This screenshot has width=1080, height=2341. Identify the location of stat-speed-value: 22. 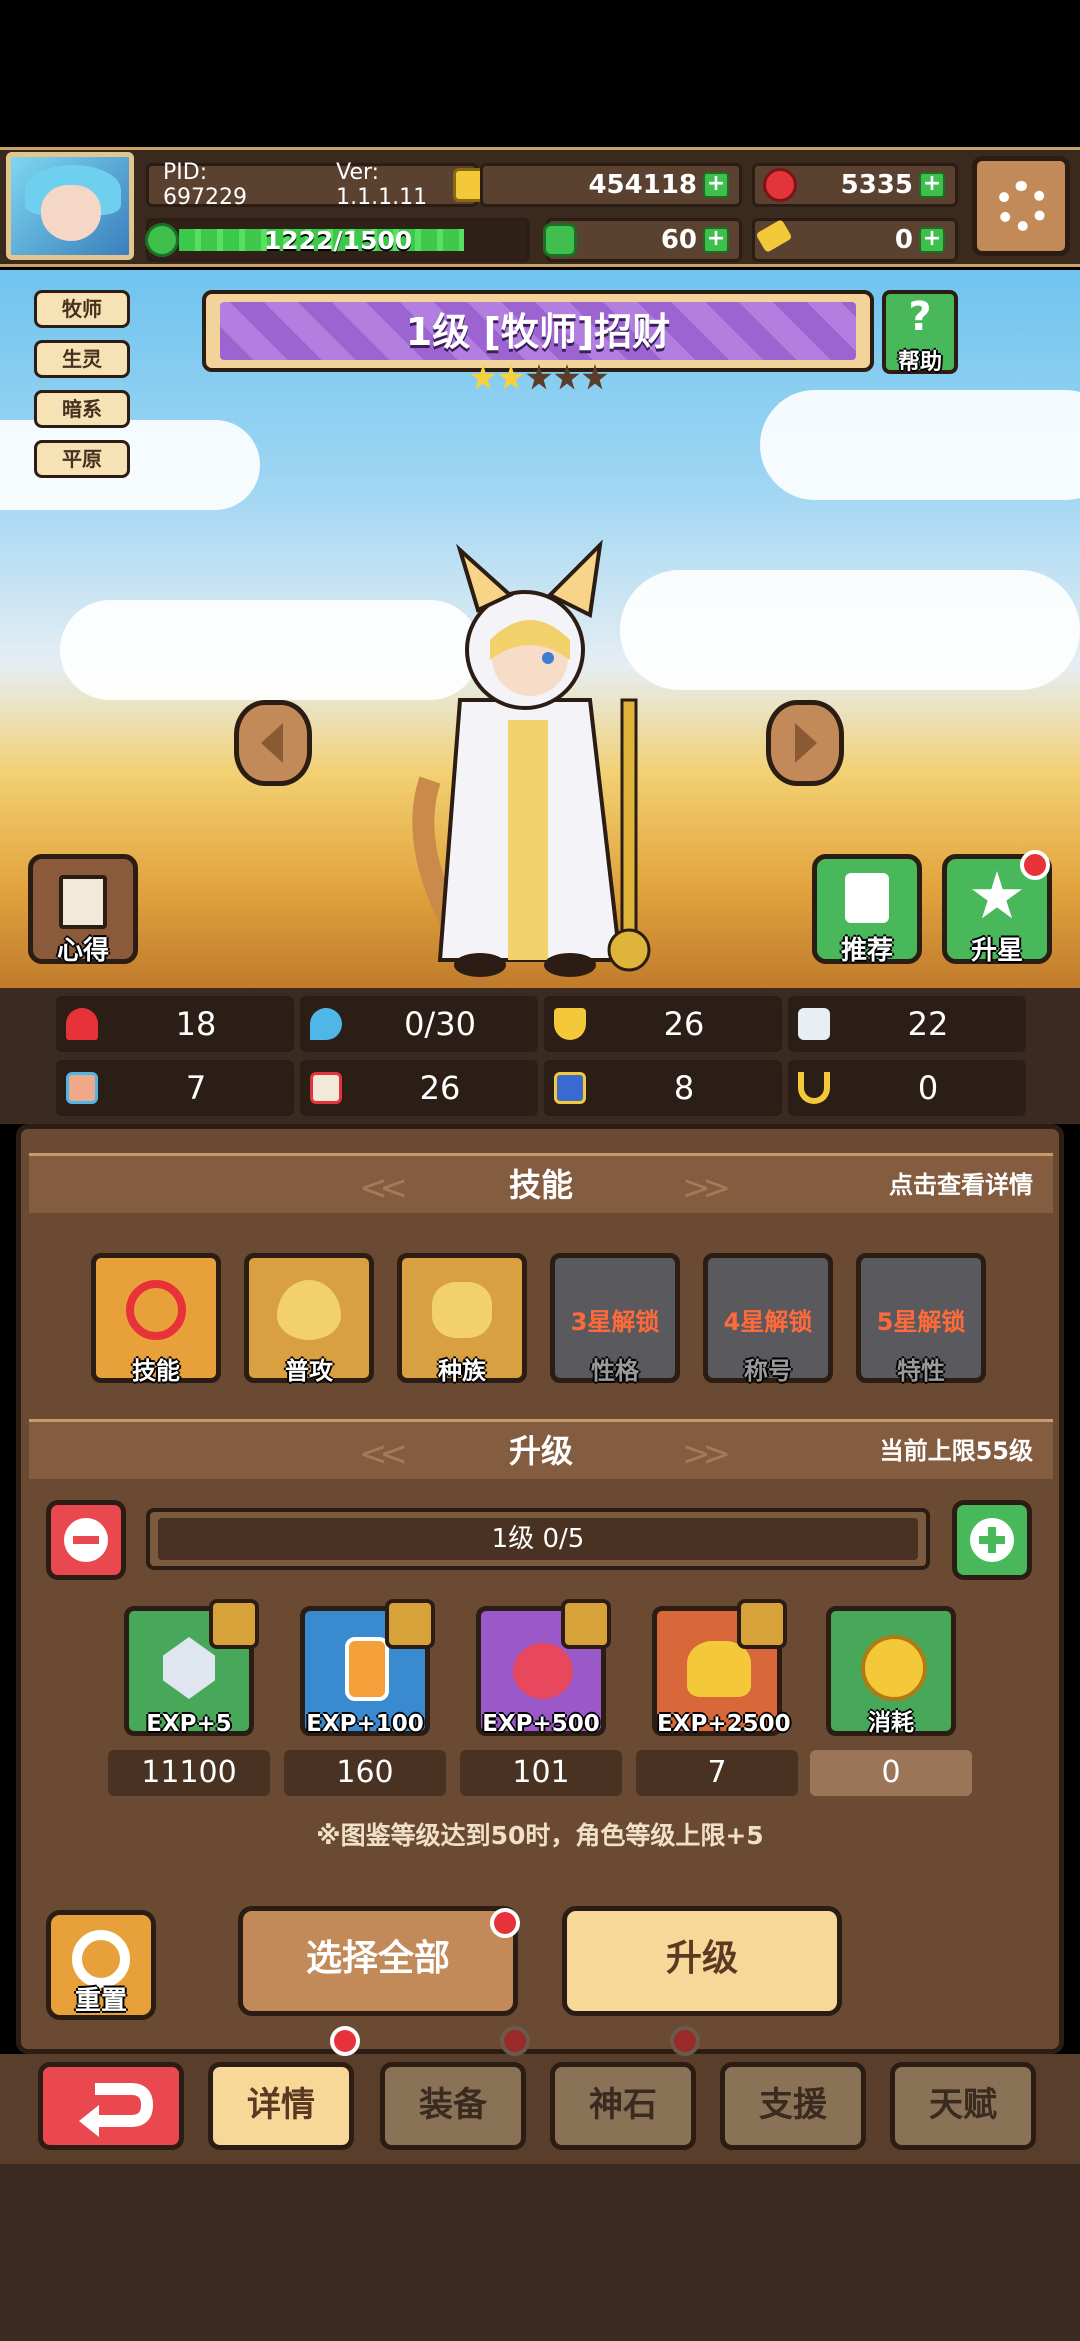
(928, 1024).